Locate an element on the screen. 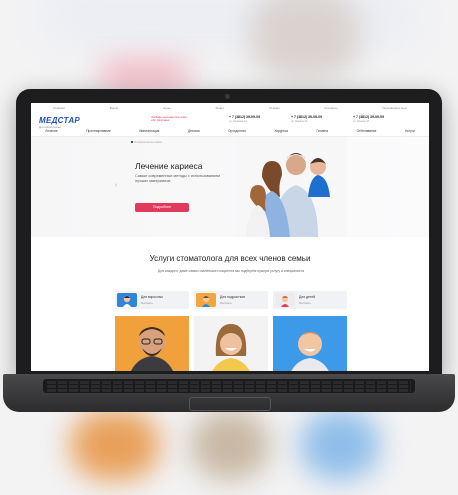 This screenshot has width=458, height=495. service-card-label: Для взрослых is located at coordinates (152, 297).